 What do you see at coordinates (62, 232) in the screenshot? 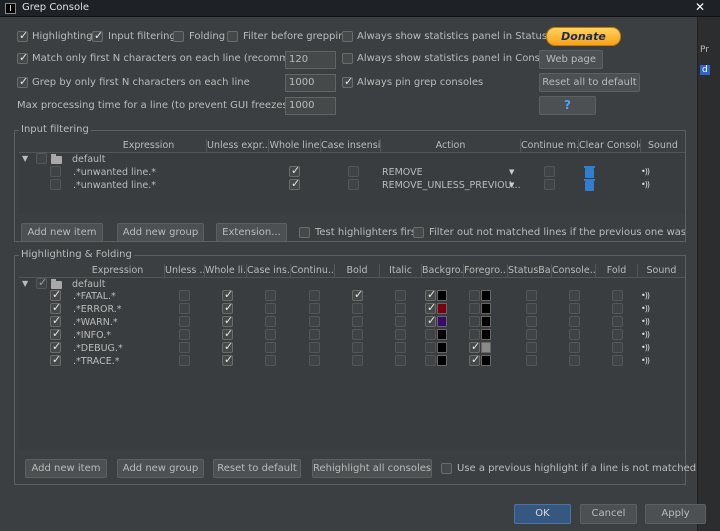
I see `filter-add-item-button: Add new item` at bounding box center [62, 232].